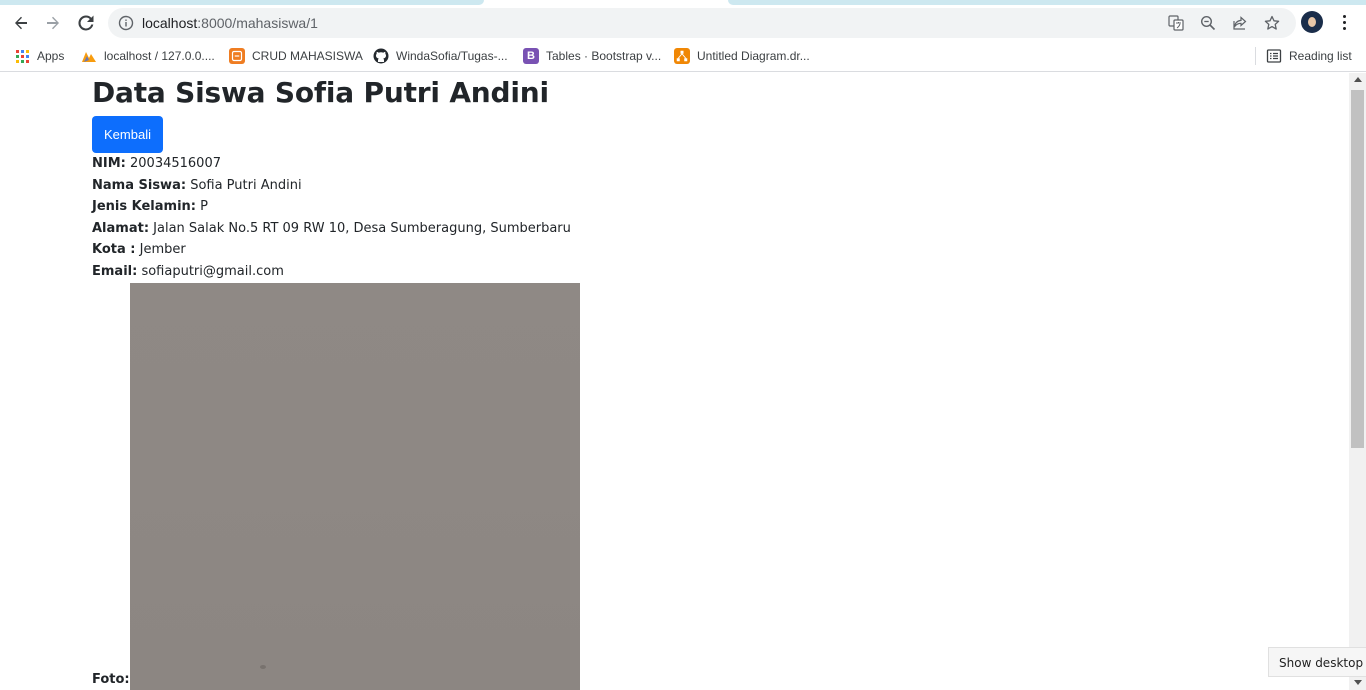  What do you see at coordinates (144, 207) in the screenshot?
I see `field-label: Jenis Kelamin:` at bounding box center [144, 207].